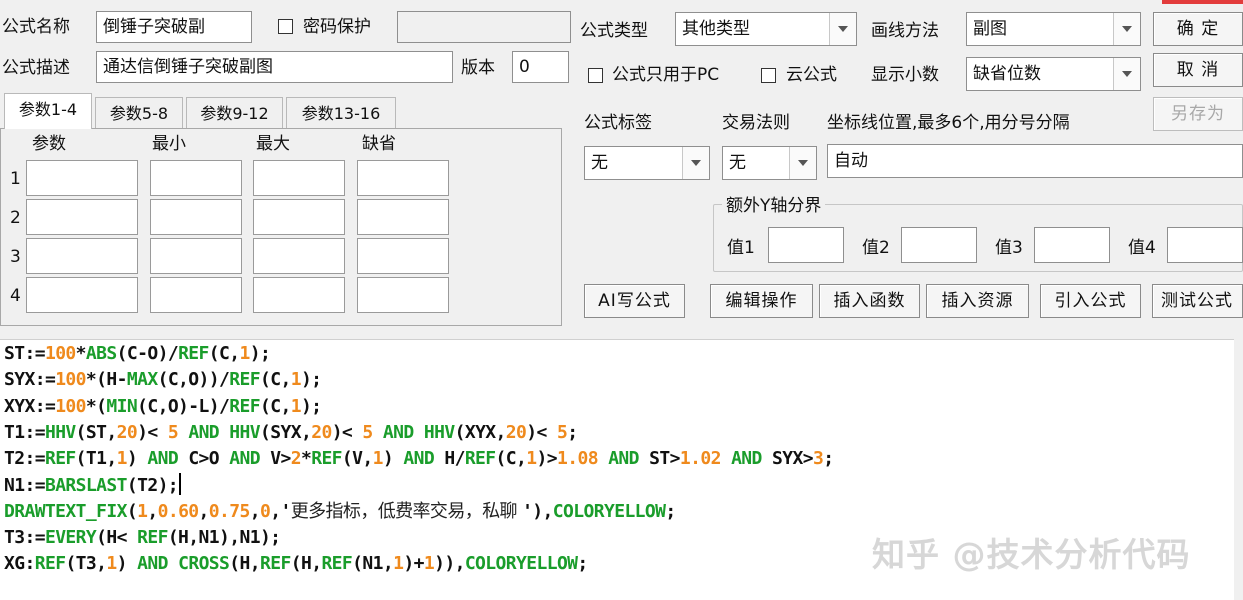 The height and width of the screenshot is (600, 1243). What do you see at coordinates (1053, 29) in the screenshot?
I see `draw-method-select: 副图` at bounding box center [1053, 29].